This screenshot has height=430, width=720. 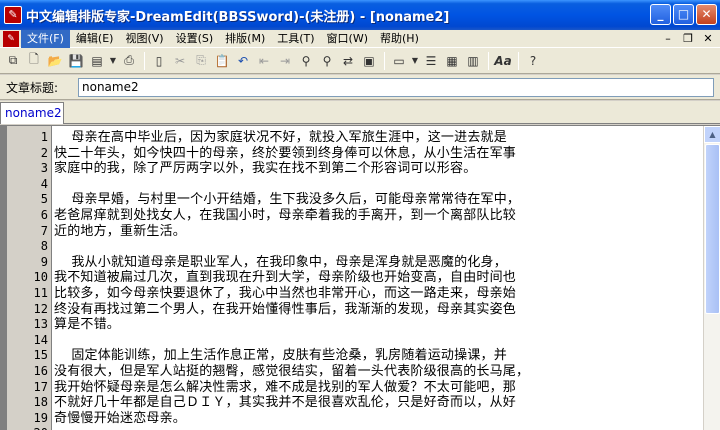 What do you see at coordinates (399, 39) in the screenshot?
I see `menu-help: 帮助(H)` at bounding box center [399, 39].